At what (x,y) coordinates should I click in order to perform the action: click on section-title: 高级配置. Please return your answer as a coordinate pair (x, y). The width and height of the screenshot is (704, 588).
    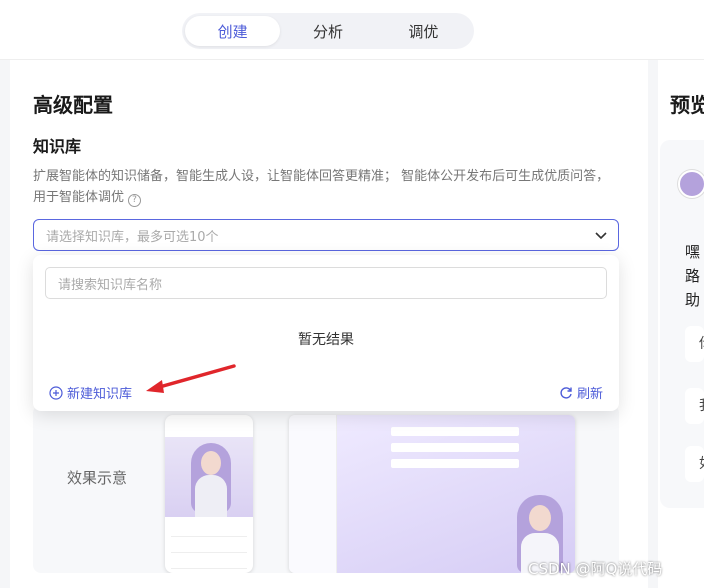
    Looking at the image, I should click on (73, 105).